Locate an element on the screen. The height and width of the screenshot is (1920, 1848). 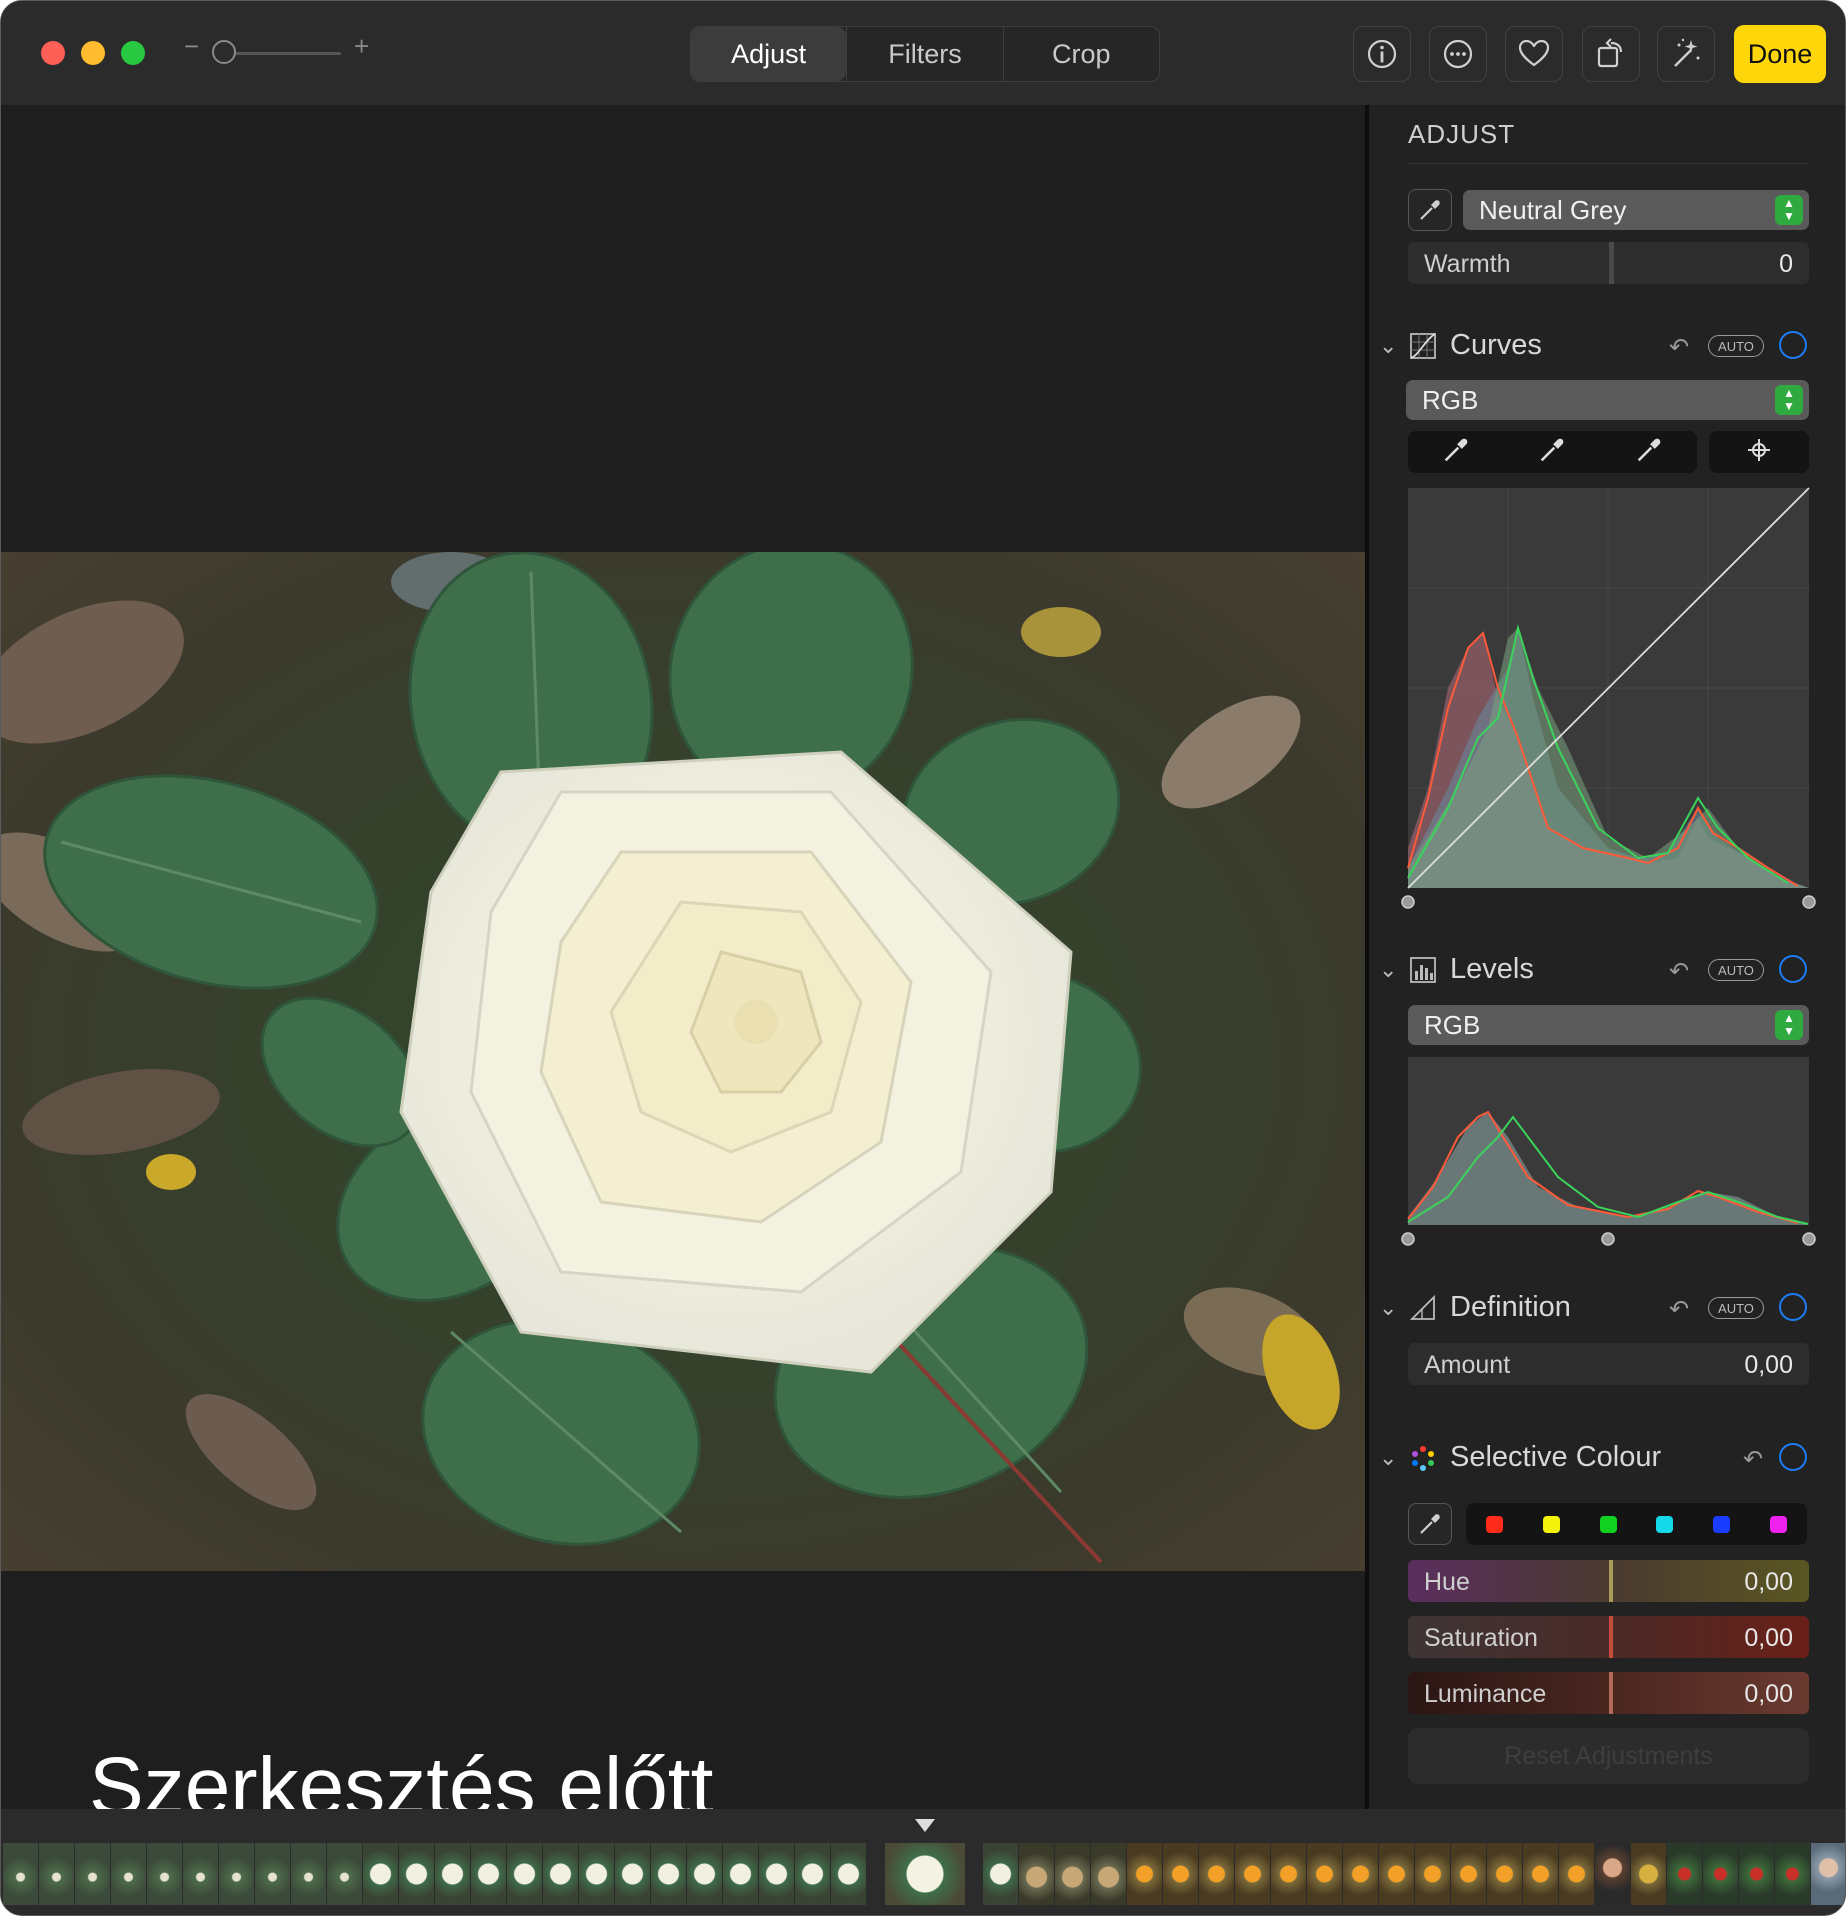
levels-white-handle is located at coordinates (1809, 1239).